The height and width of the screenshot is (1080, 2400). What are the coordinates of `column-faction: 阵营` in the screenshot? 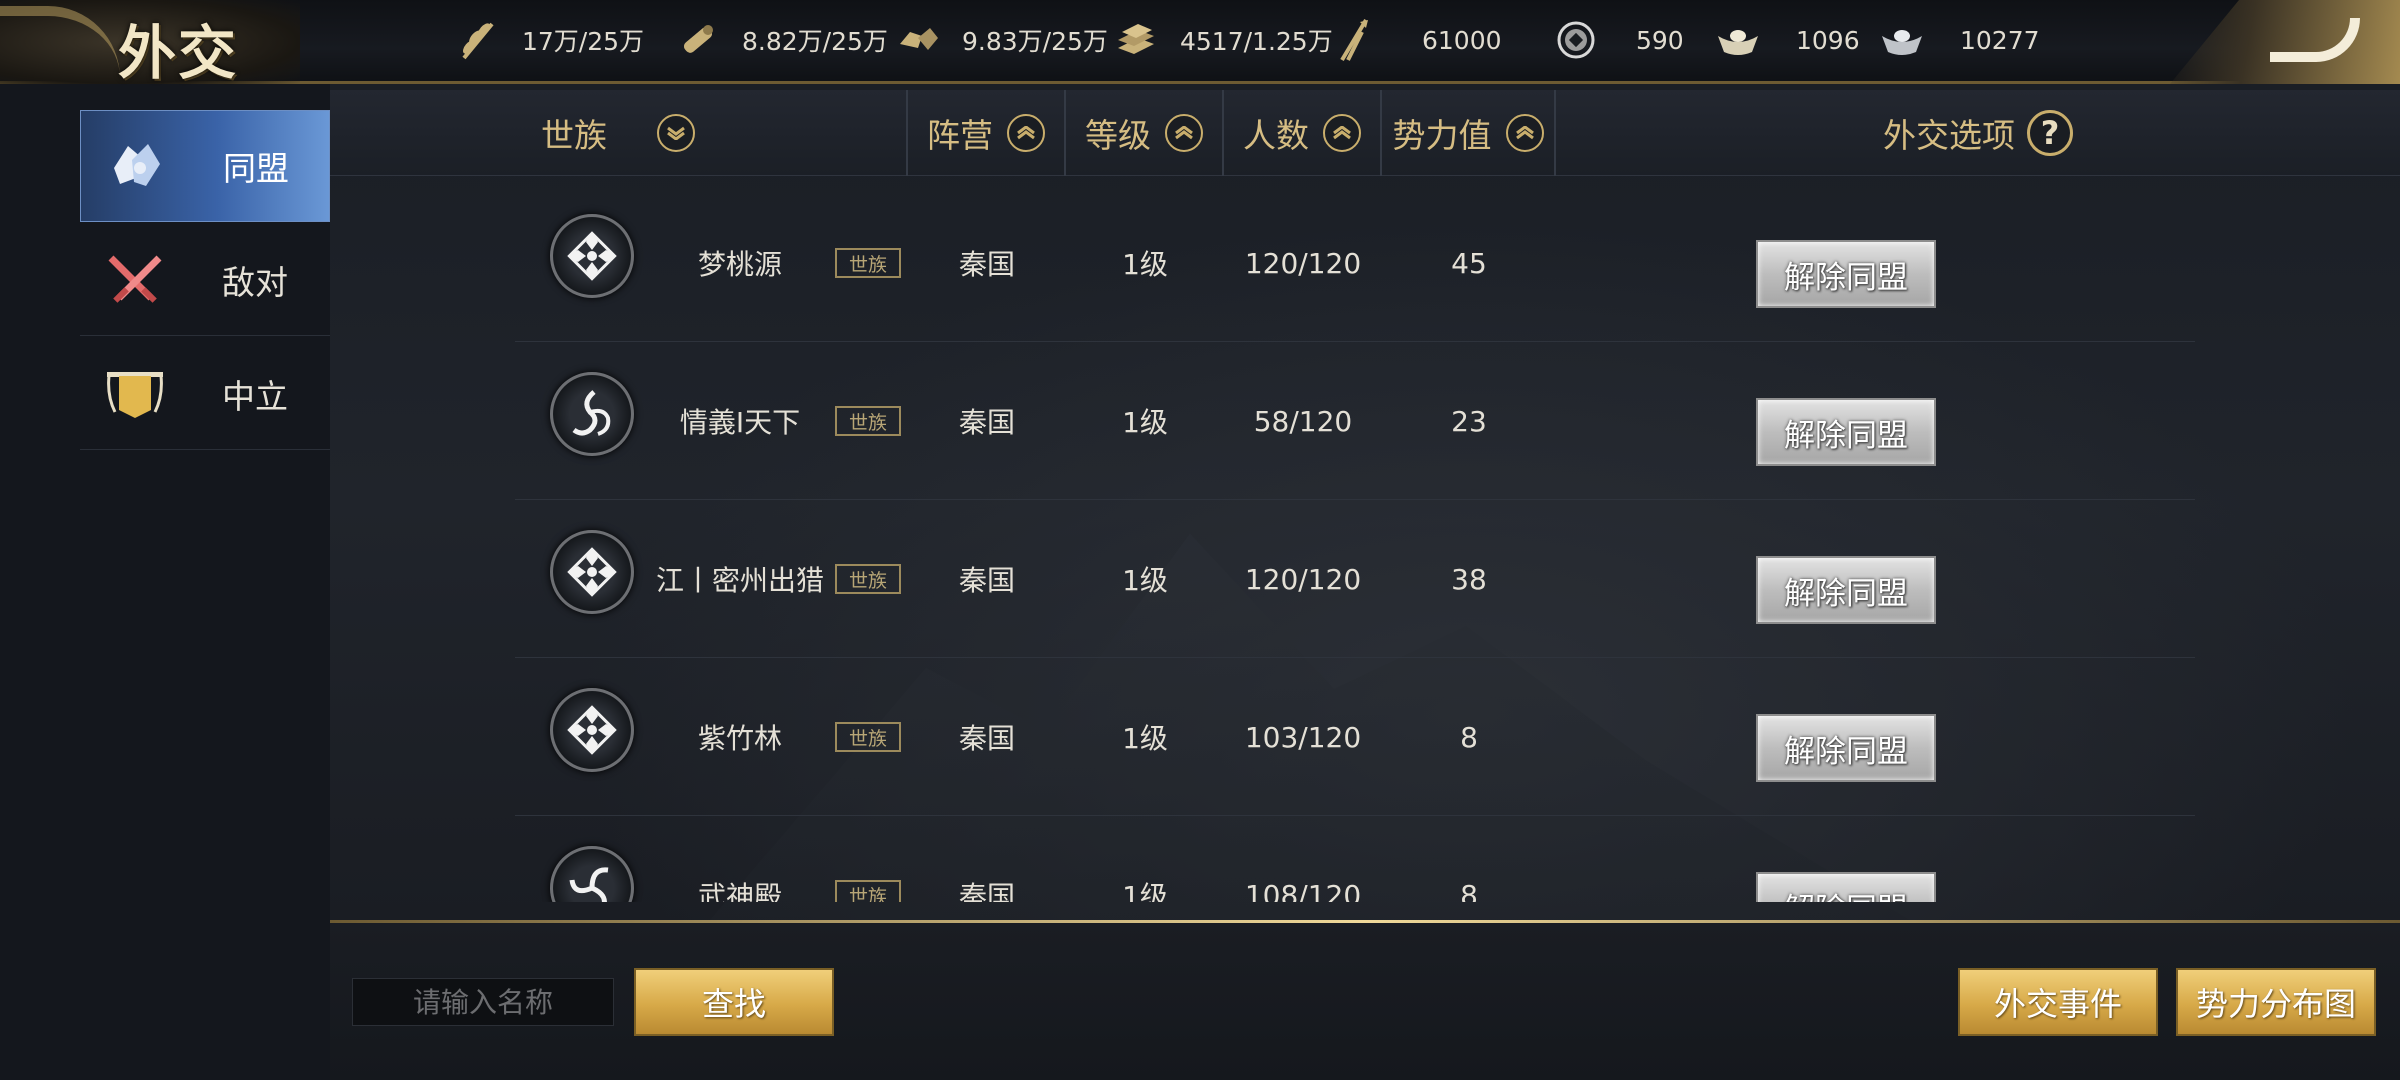 It's located at (987, 133).